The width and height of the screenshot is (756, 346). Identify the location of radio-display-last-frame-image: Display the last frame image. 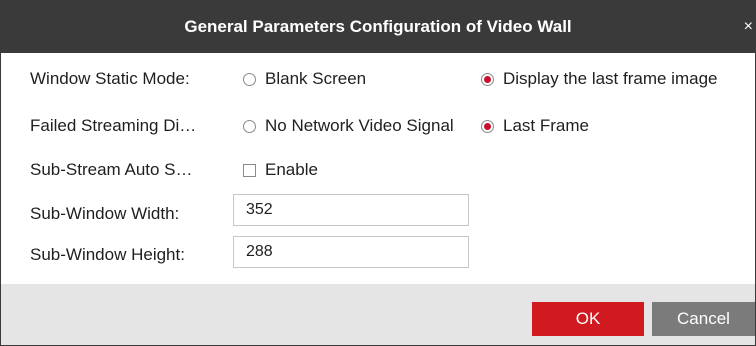
(599, 79).